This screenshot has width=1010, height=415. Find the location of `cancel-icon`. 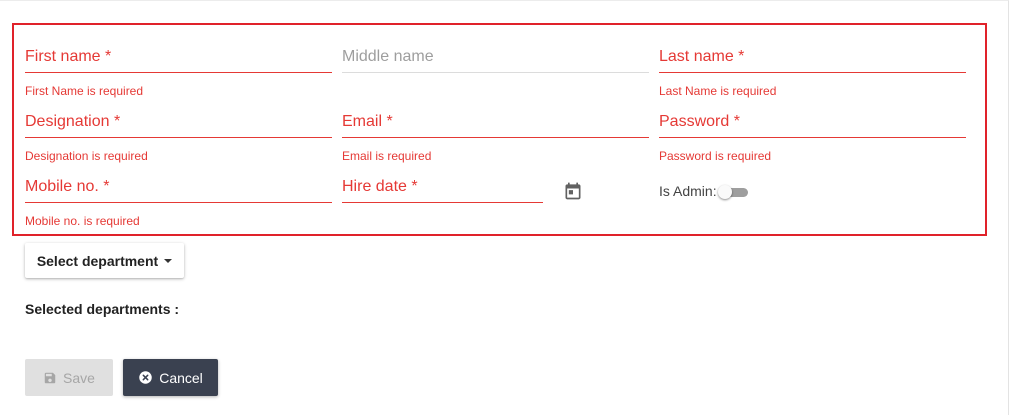

cancel-icon is located at coordinates (145, 377).